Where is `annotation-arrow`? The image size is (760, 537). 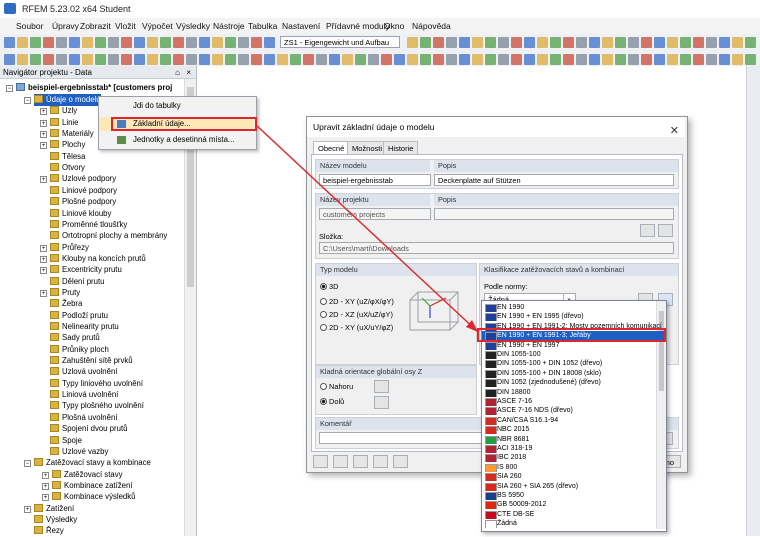
annotation-arrow is located at coordinates (367, 228).